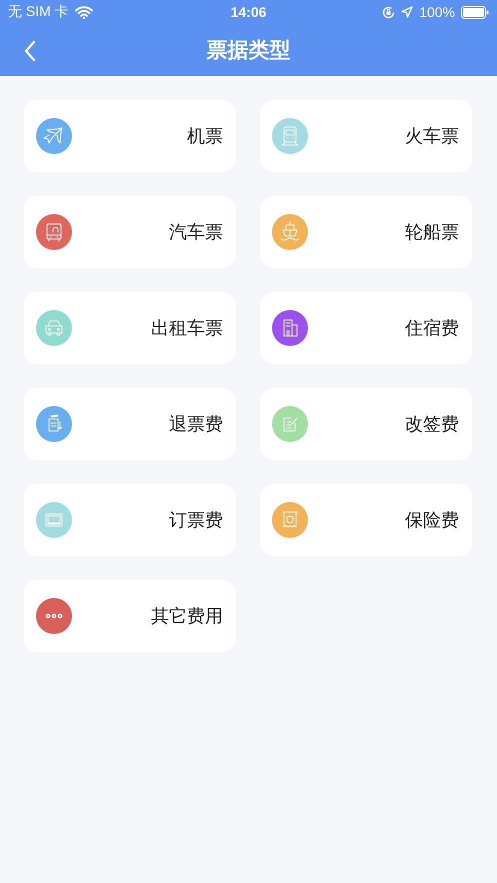 This screenshot has width=497, height=883. Describe the element at coordinates (248, 50) in the screenshot. I see `page-title: 票据类型` at that location.